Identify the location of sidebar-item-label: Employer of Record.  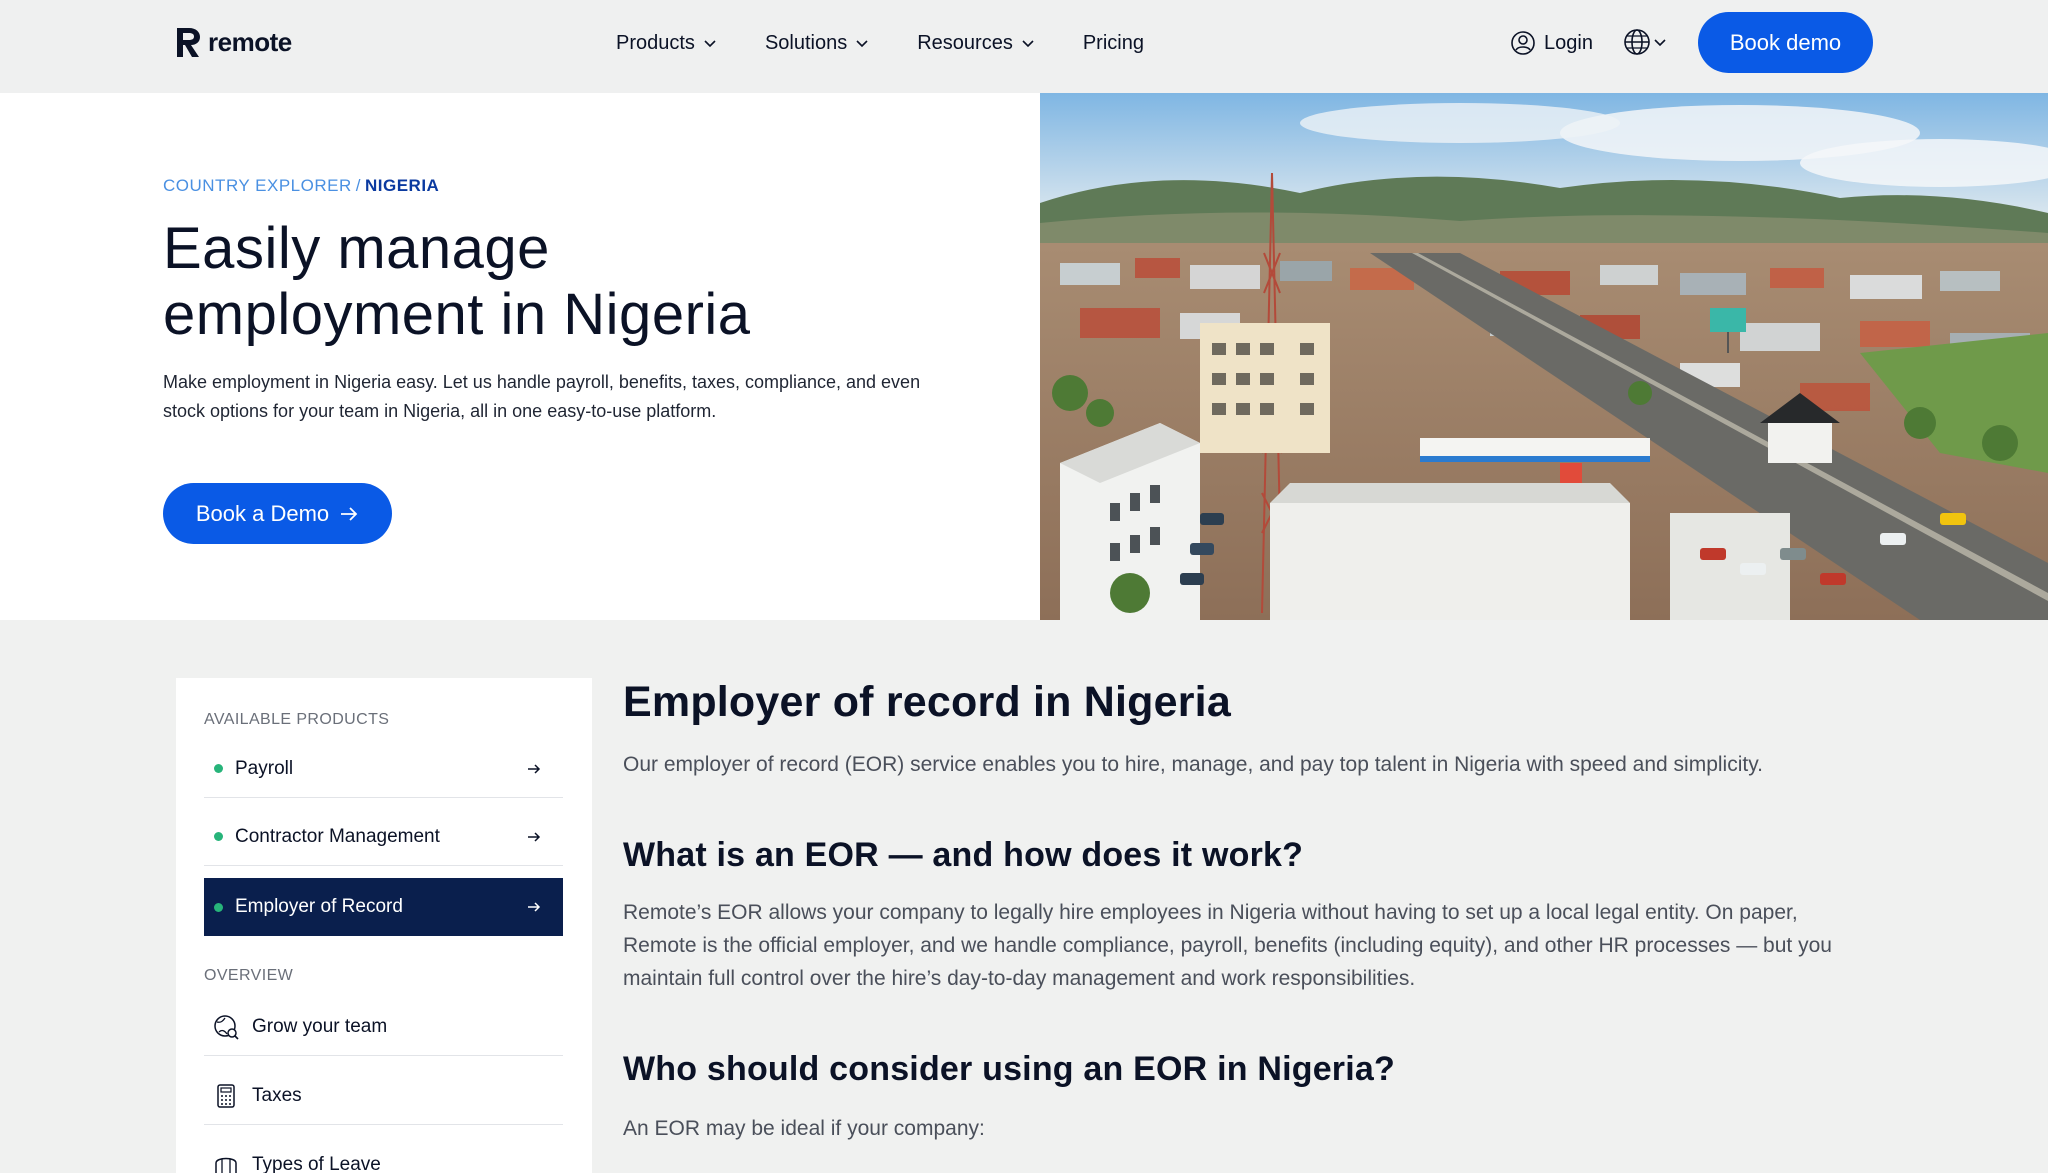
(319, 906).